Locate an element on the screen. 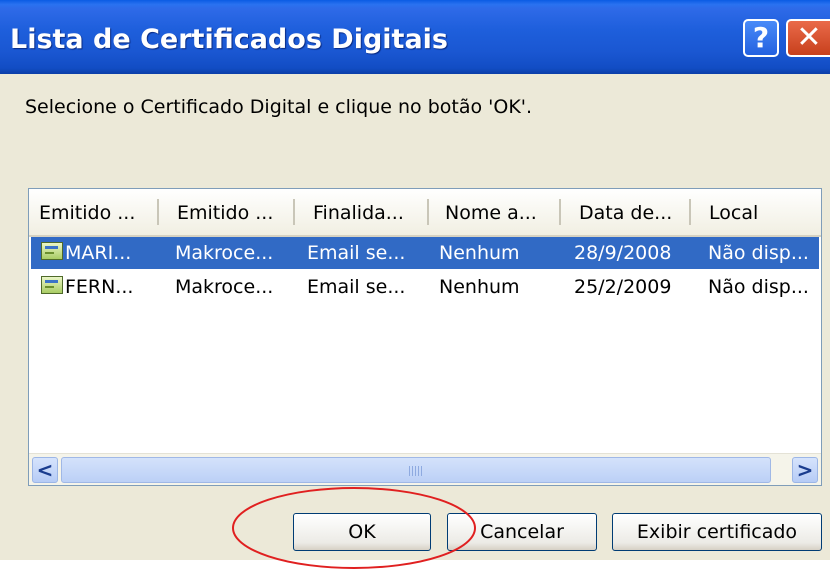 The height and width of the screenshot is (572, 830). column-header-location: Local is located at coordinates (733, 212).